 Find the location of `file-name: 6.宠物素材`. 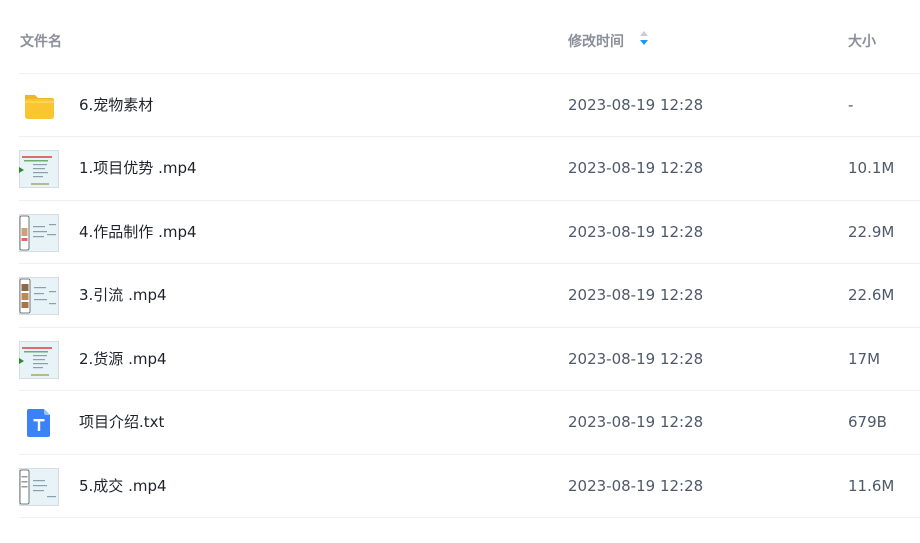

file-name: 6.宠物素材 is located at coordinates (116, 105).